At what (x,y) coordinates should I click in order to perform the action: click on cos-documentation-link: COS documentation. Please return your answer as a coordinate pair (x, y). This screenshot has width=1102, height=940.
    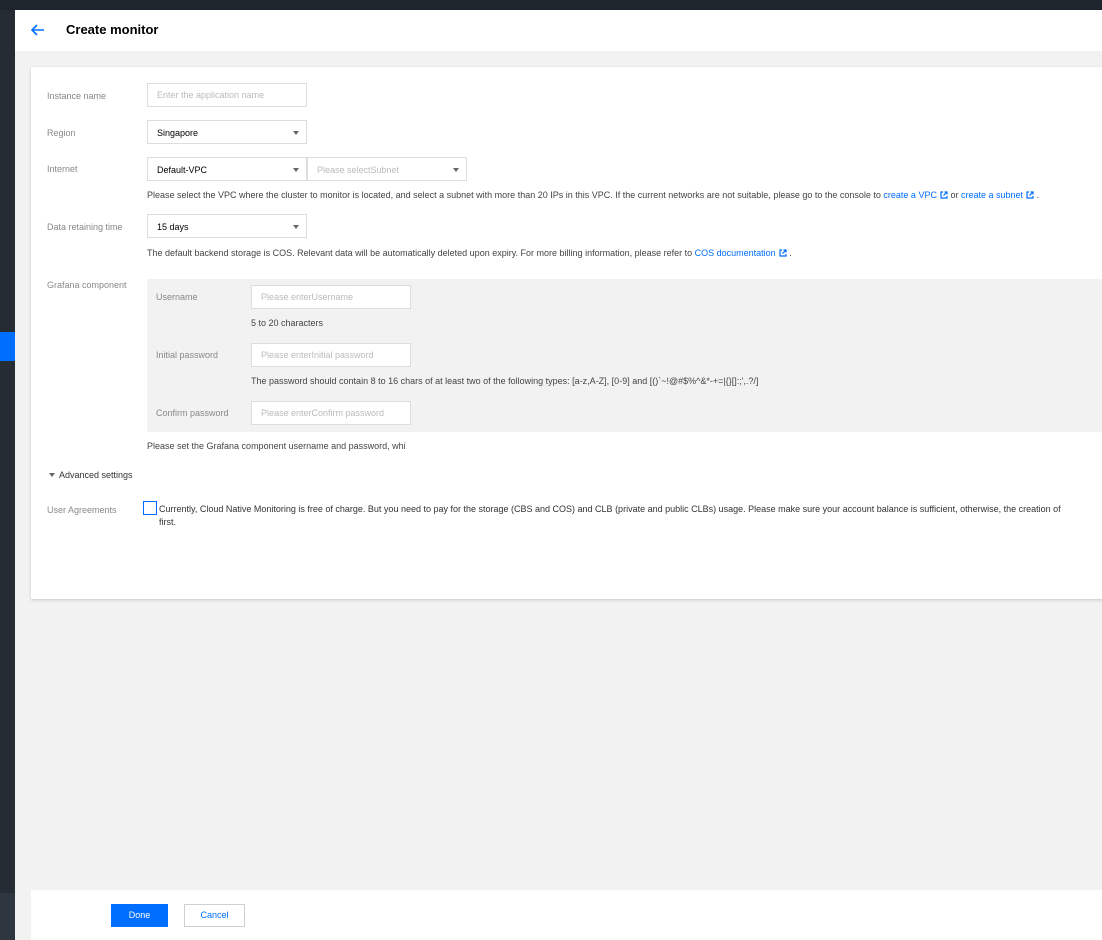
    Looking at the image, I should click on (741, 253).